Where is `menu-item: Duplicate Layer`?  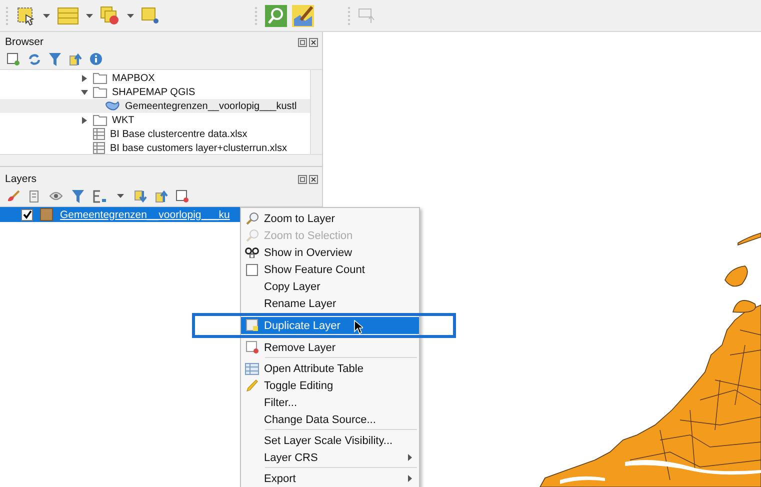 menu-item: Duplicate Layer is located at coordinates (330, 325).